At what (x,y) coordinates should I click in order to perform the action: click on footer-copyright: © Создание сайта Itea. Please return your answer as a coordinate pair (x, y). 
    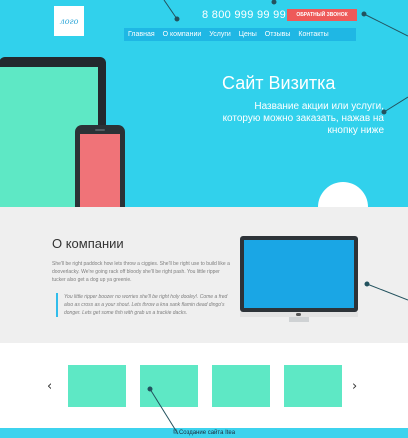
    Looking at the image, I should click on (204, 433).